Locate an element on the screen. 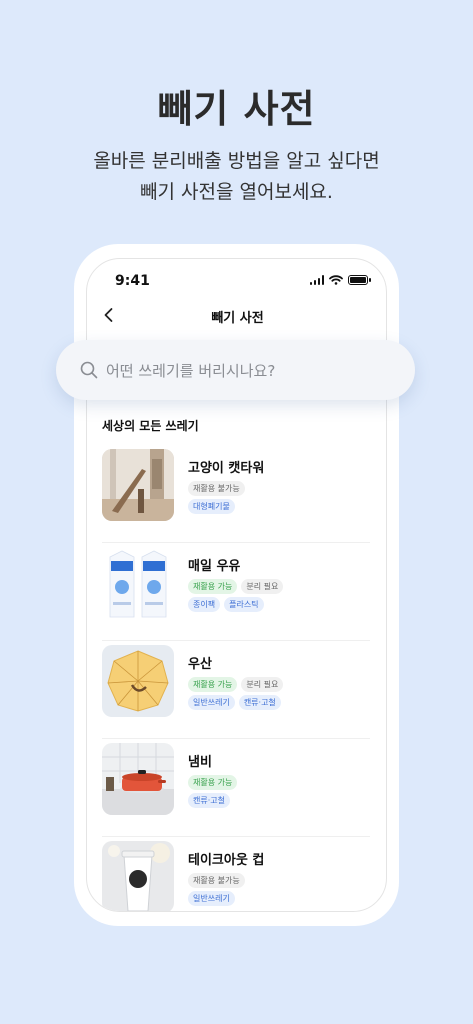 Image resolution: width=473 pixels, height=1024 pixels. status-icons is located at coordinates (340, 280).